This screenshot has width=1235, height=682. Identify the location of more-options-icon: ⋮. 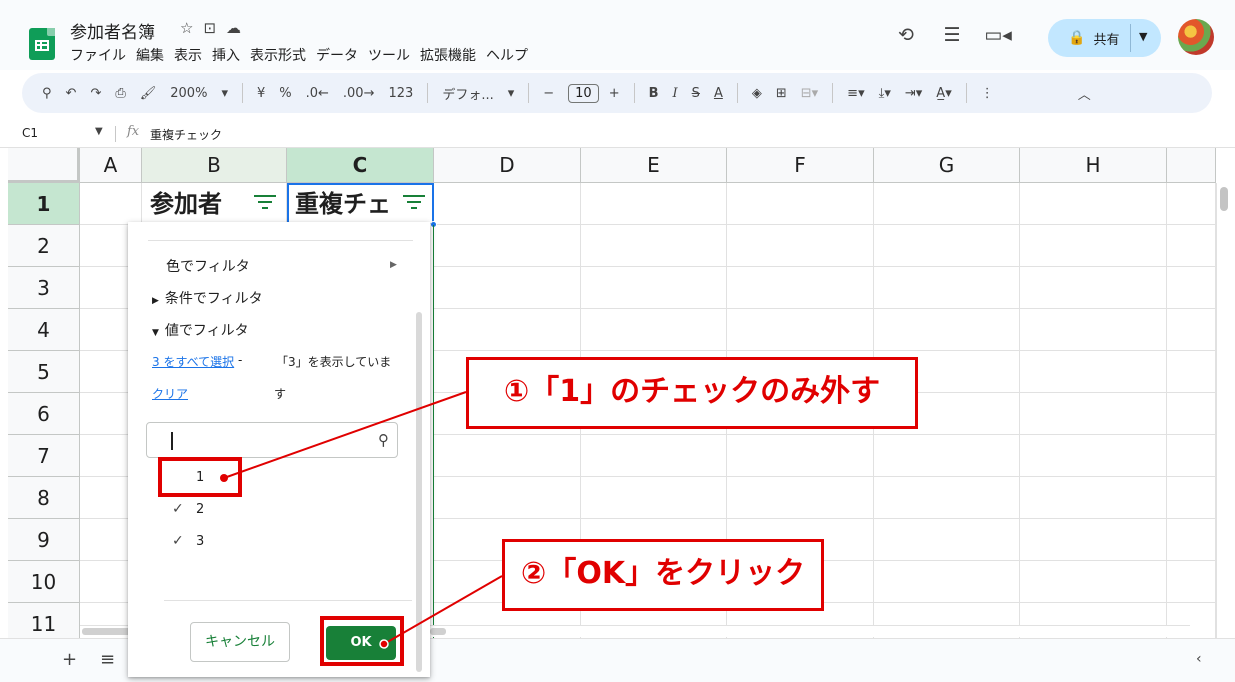
(987, 93).